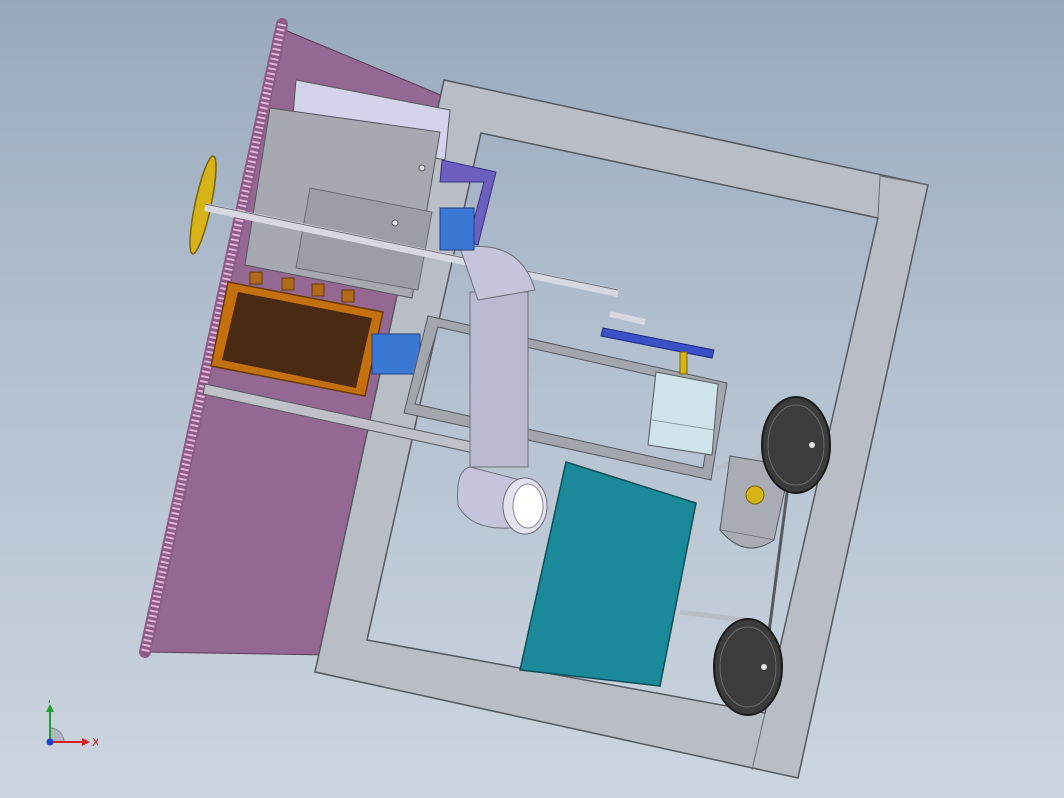  Describe the element at coordinates (748, 667) in the screenshot. I see `lower-wheel` at that location.